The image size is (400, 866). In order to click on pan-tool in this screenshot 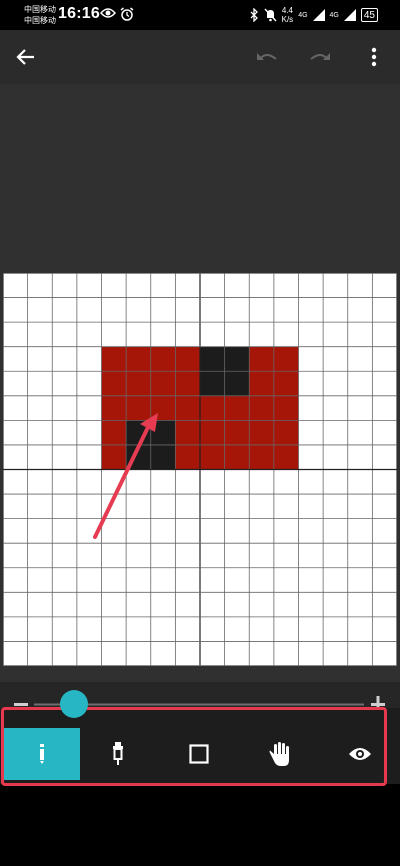, I will do `click(280, 754)`.